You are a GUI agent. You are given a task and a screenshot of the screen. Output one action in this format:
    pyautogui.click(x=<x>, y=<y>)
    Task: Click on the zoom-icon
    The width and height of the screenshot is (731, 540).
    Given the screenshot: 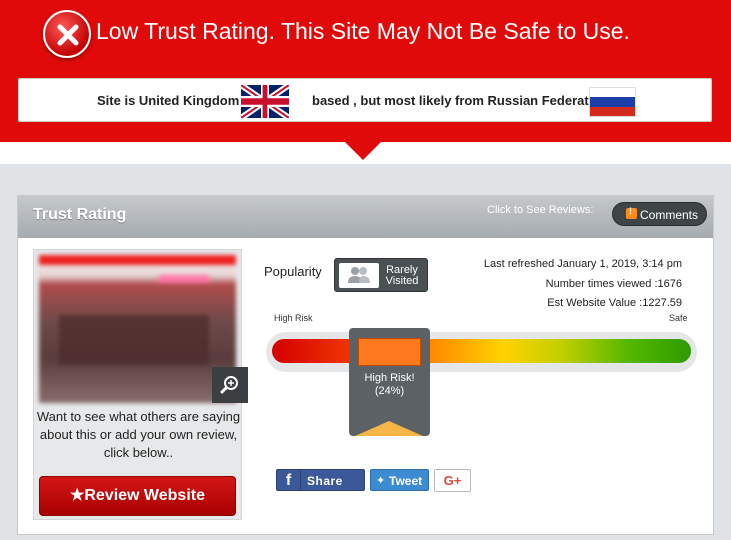 What is the action you would take?
    pyautogui.click(x=230, y=385)
    